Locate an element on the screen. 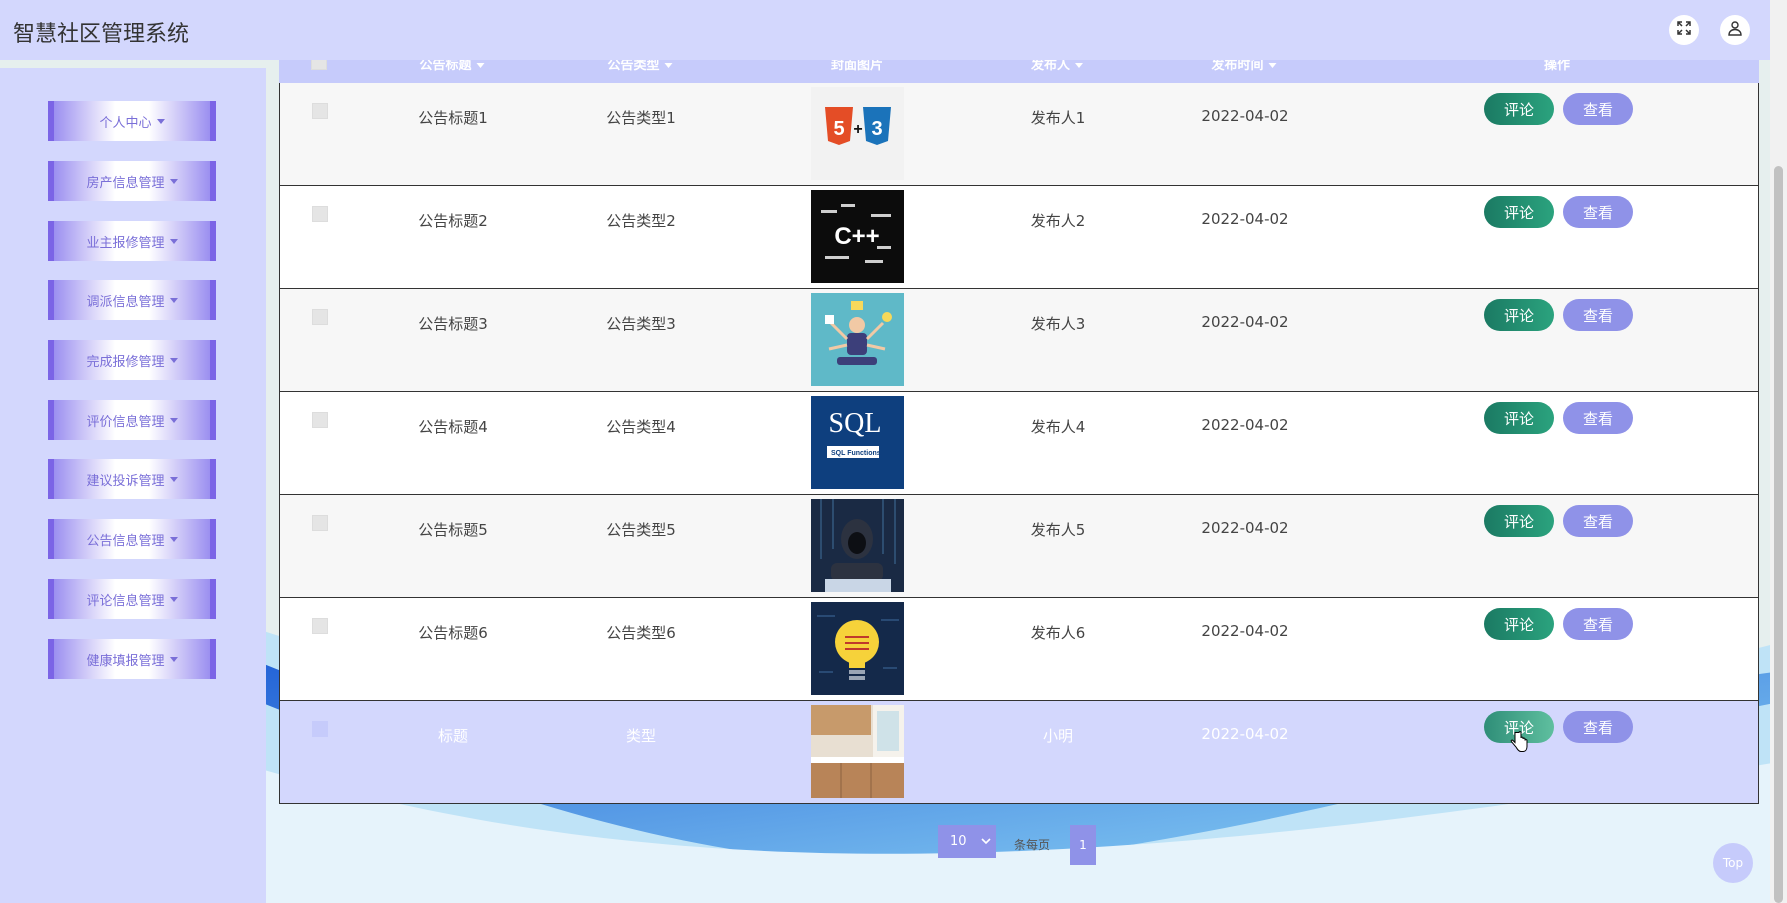 The height and width of the screenshot is (903, 1787). sidebar-item-label: 房产信息管理 is located at coordinates (125, 183).